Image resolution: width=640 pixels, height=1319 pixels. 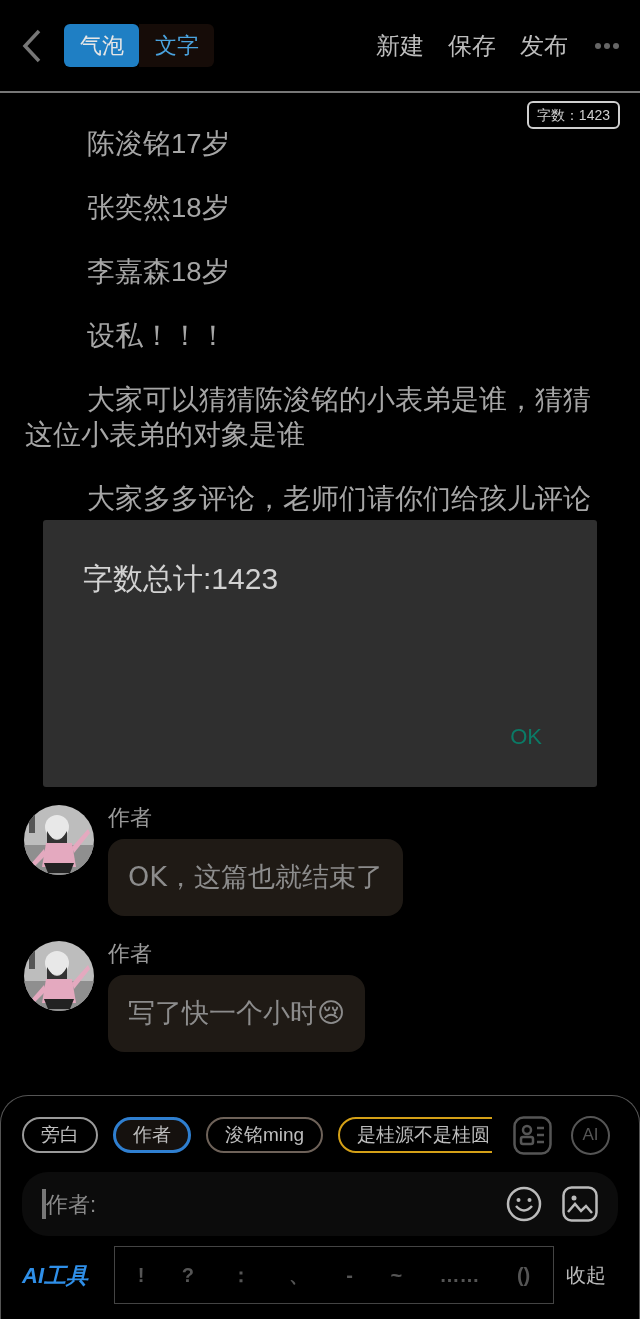 What do you see at coordinates (255, 877) in the screenshot?
I see `message-bubble: OK，这篇也就结束了` at bounding box center [255, 877].